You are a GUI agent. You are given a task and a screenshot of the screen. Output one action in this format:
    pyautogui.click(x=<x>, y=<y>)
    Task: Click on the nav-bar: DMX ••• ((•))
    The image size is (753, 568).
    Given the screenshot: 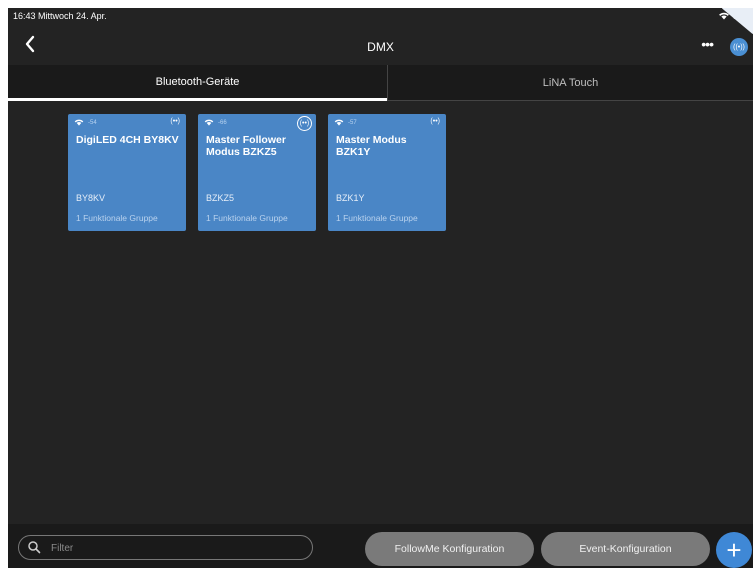 What is the action you would take?
    pyautogui.click(x=380, y=48)
    